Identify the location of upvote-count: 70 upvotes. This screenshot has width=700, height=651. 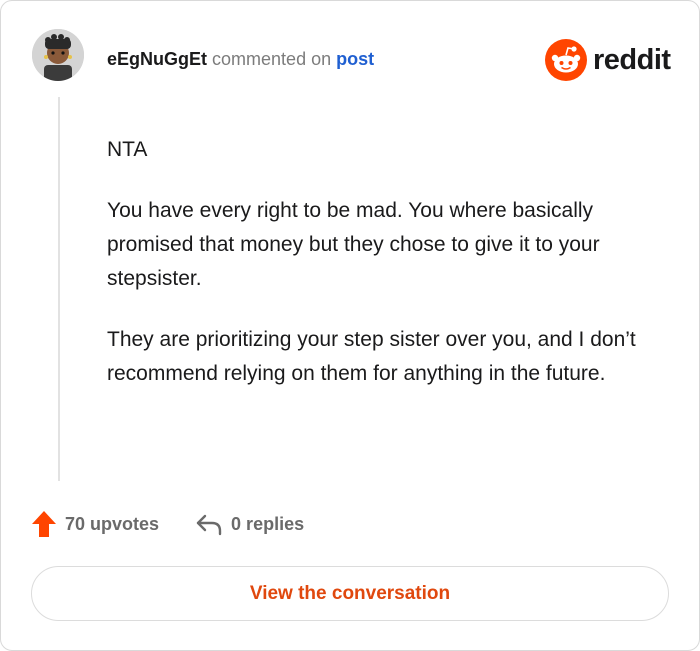
(112, 523).